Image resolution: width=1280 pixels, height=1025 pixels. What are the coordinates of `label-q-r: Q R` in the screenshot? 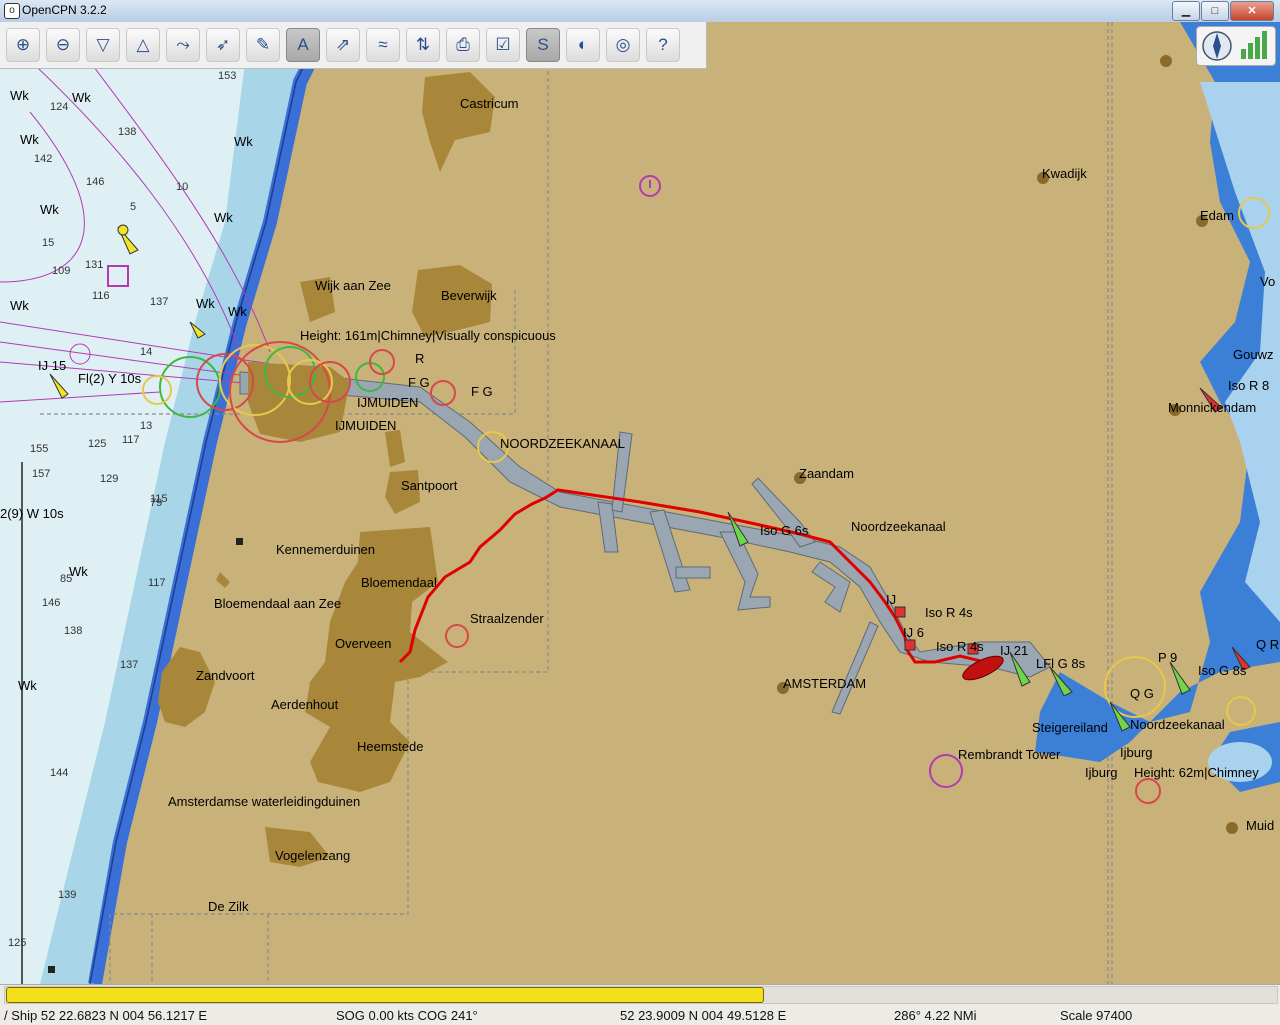 It's located at (1267, 644).